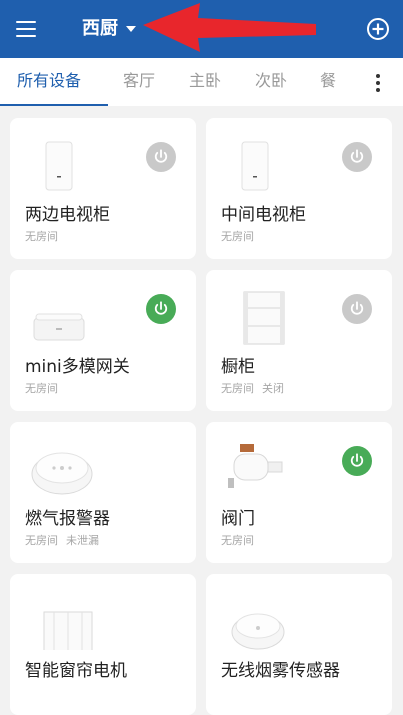  What do you see at coordinates (271, 81) in the screenshot?
I see `tab-second-bedroom: 次卧` at bounding box center [271, 81].